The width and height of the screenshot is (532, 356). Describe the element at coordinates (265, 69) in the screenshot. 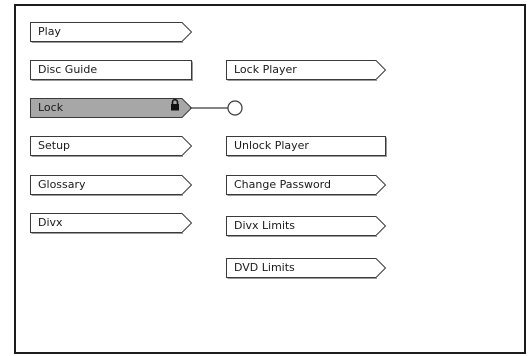

I see `menu-item-label: Lock Player` at that location.